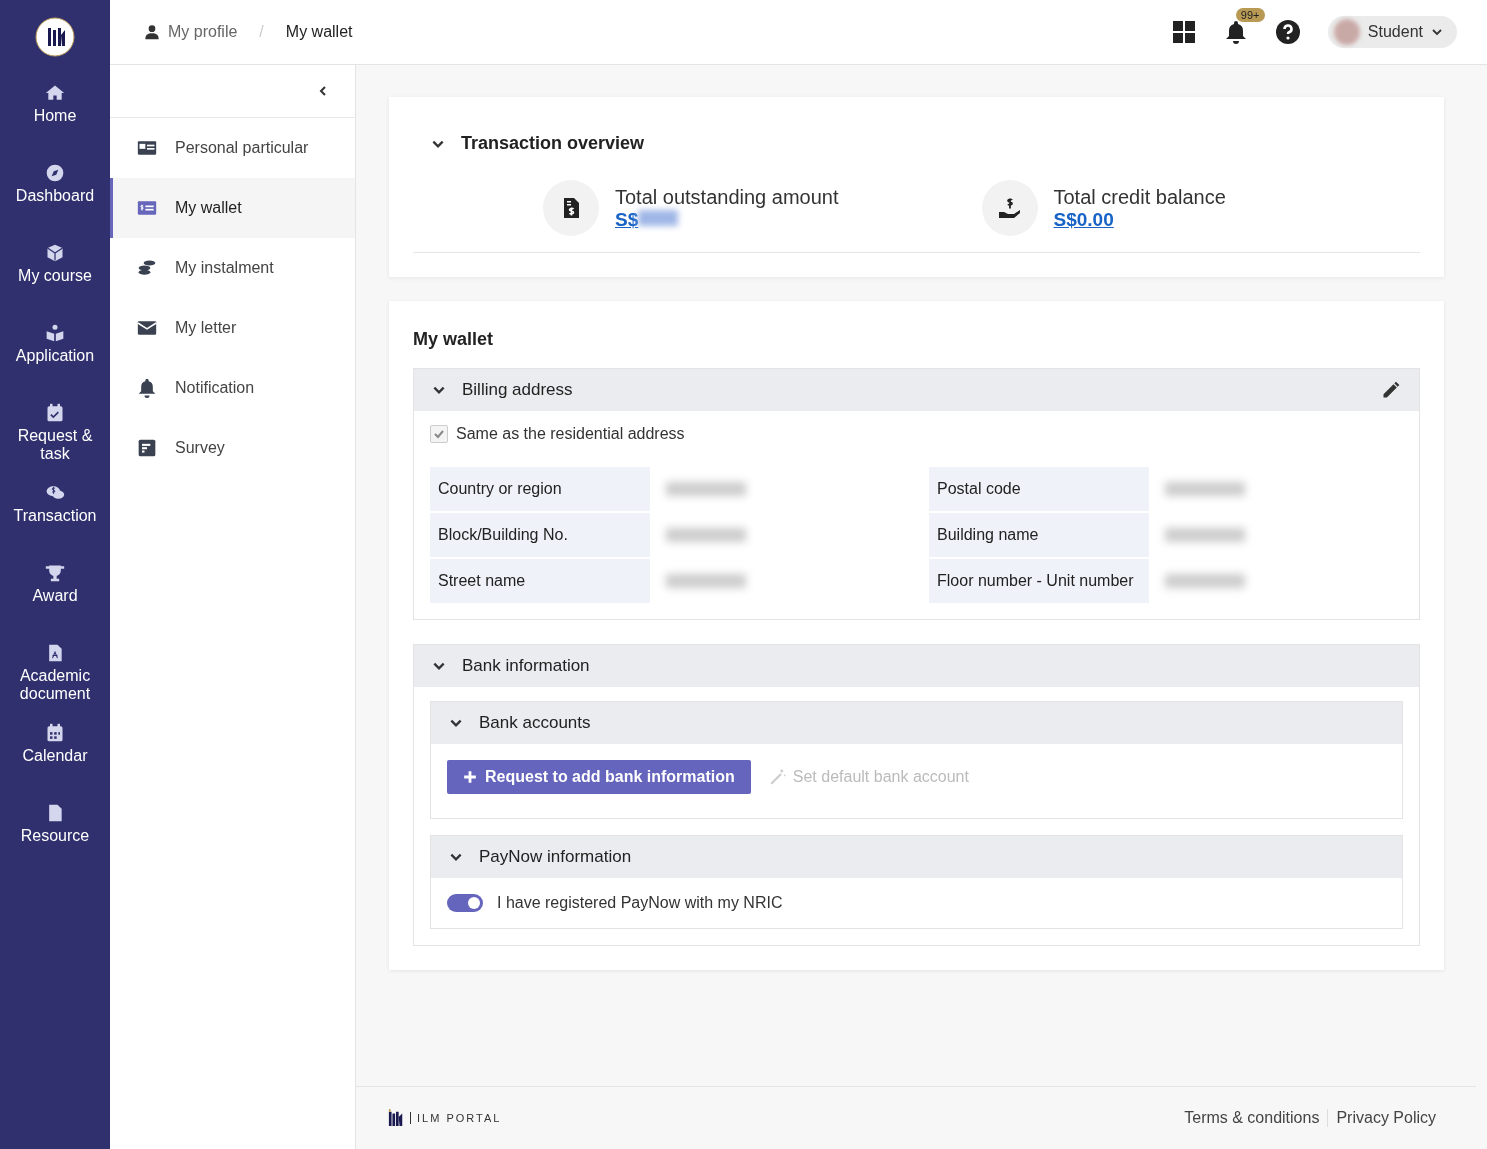 The height and width of the screenshot is (1149, 1487). Describe the element at coordinates (55, 573) in the screenshot. I see `trophy-icon` at that location.